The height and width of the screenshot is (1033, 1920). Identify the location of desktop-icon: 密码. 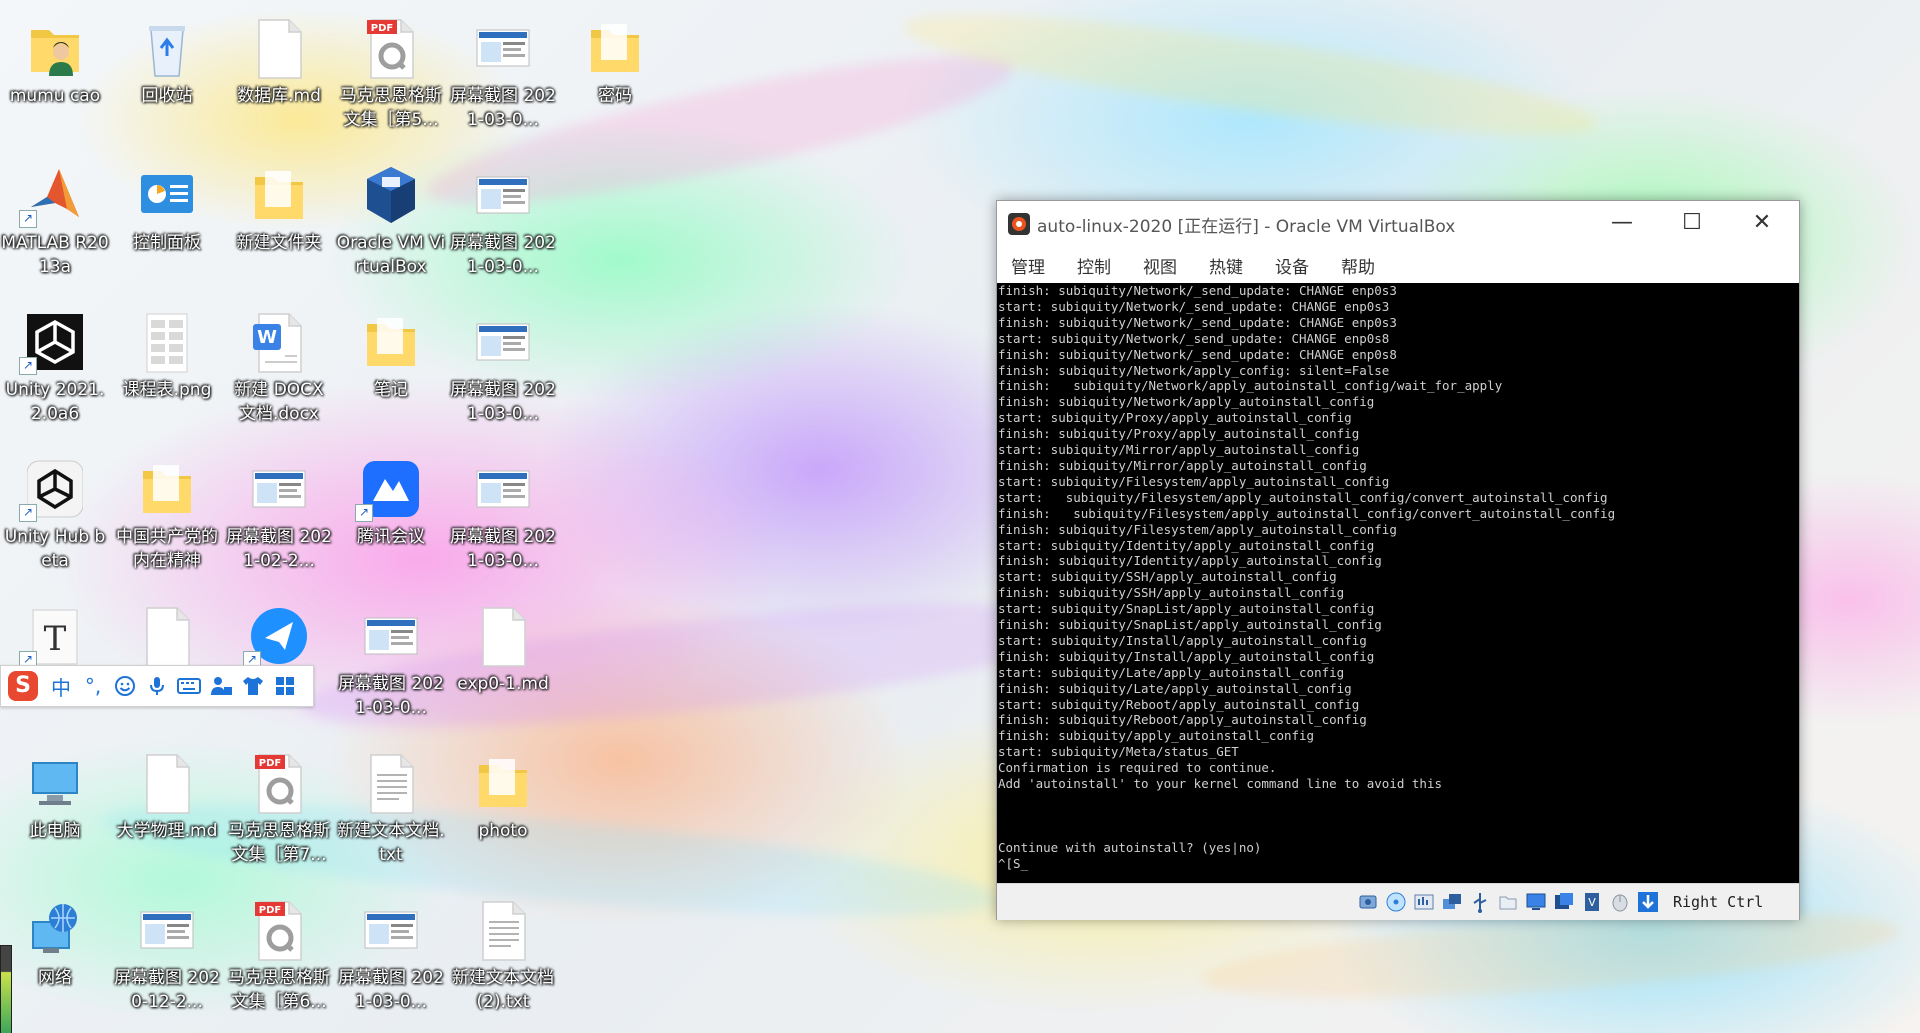
(615, 76).